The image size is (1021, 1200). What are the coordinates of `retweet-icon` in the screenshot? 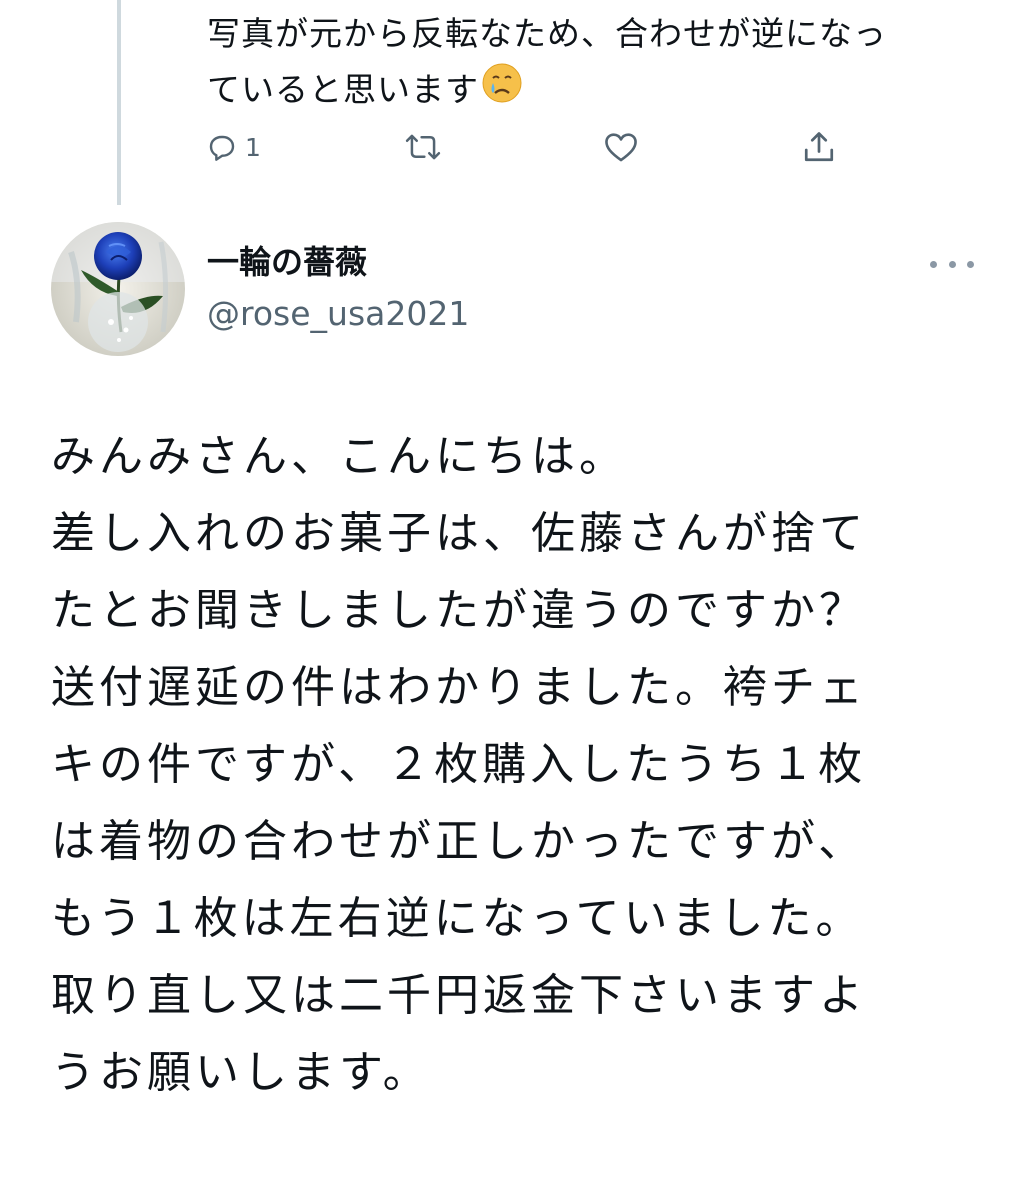 It's located at (423, 147).